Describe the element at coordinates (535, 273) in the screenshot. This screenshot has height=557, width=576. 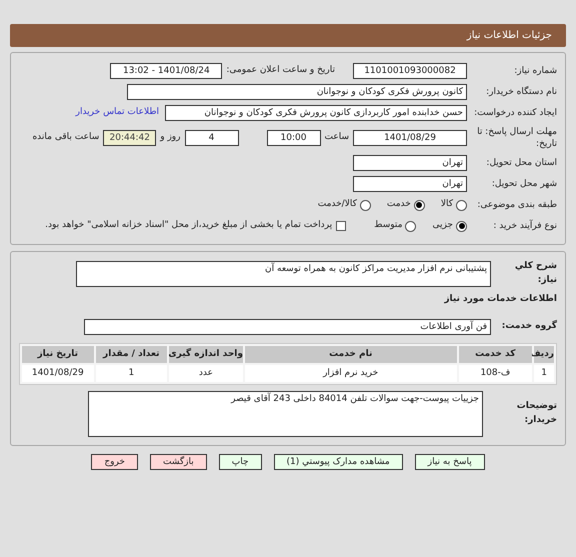
I see `field-label: شرح کلي نياز:` at that location.